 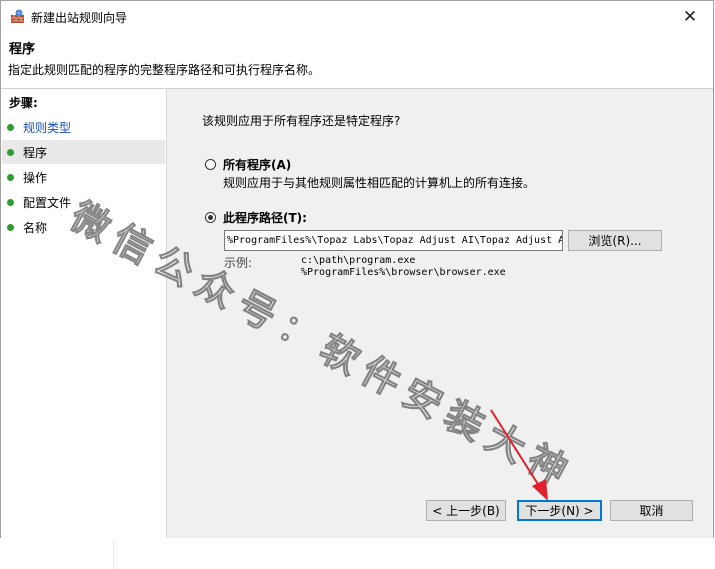 I want to click on this-program-label: 此程序路径(T):, so click(x=265, y=218).